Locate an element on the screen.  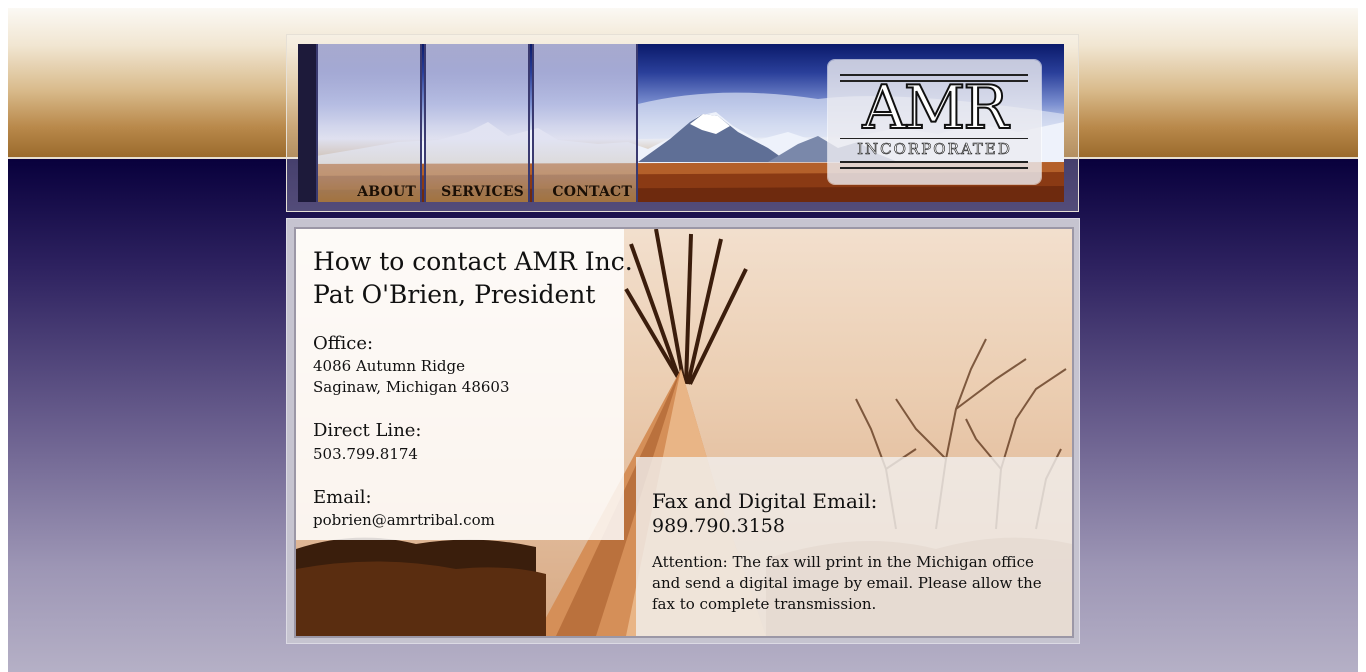
company-logo: AMR INCORPORATED is located at coordinates (934, 122).